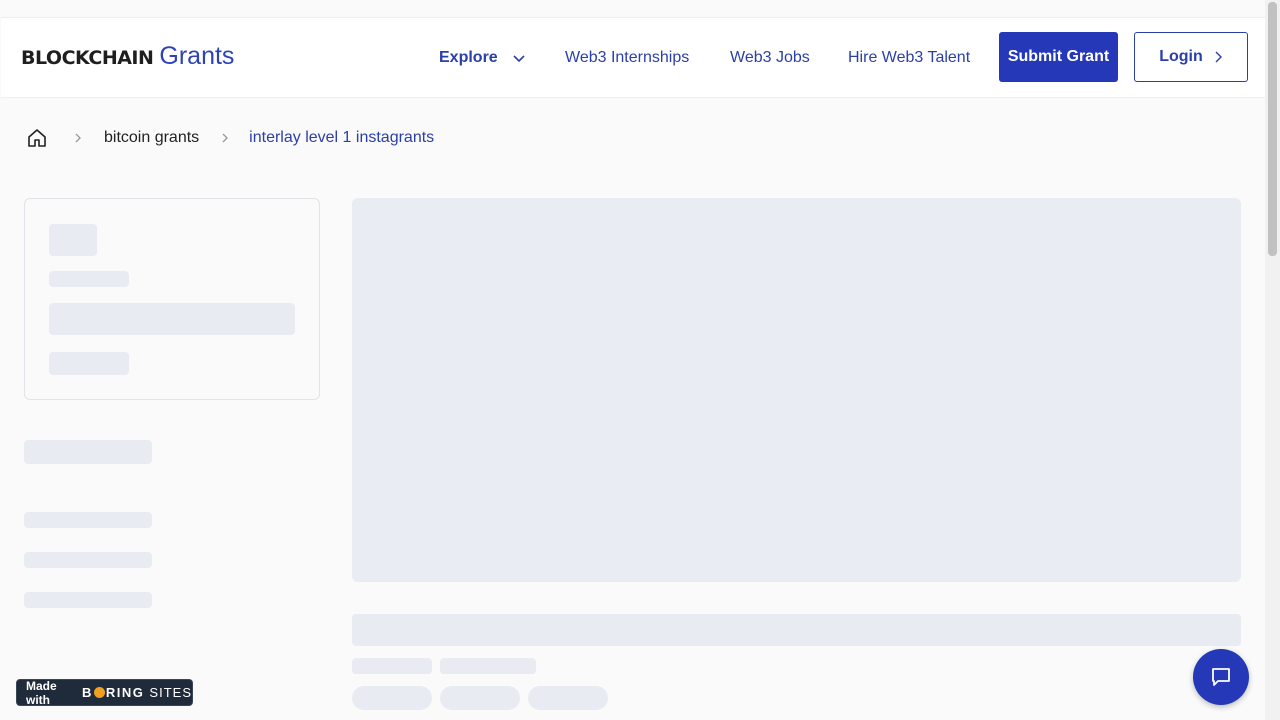 The height and width of the screenshot is (720, 1280). I want to click on page-scrollbar, so click(1272, 360).